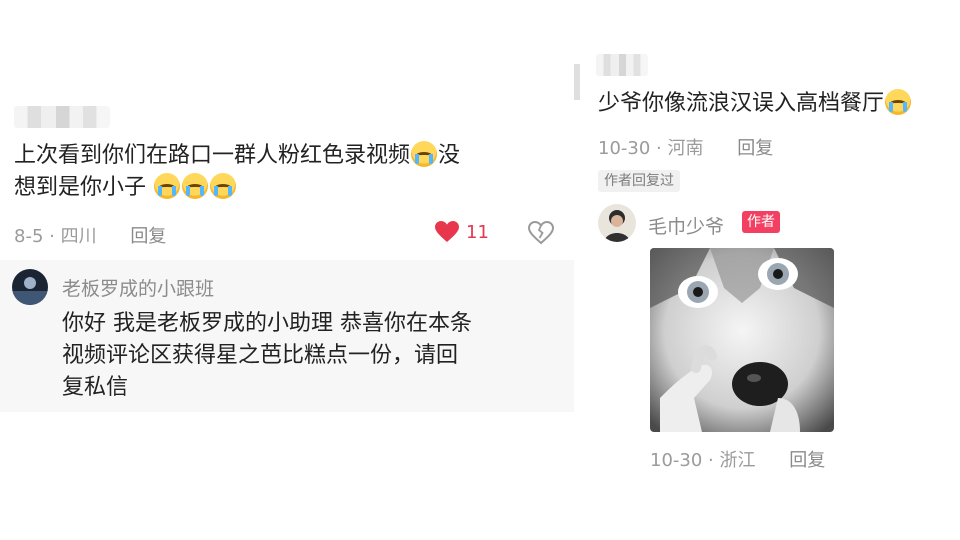 The height and width of the screenshot is (540, 960). Describe the element at coordinates (449, 155) in the screenshot. I see `comment-line-1-tail: 没` at that location.